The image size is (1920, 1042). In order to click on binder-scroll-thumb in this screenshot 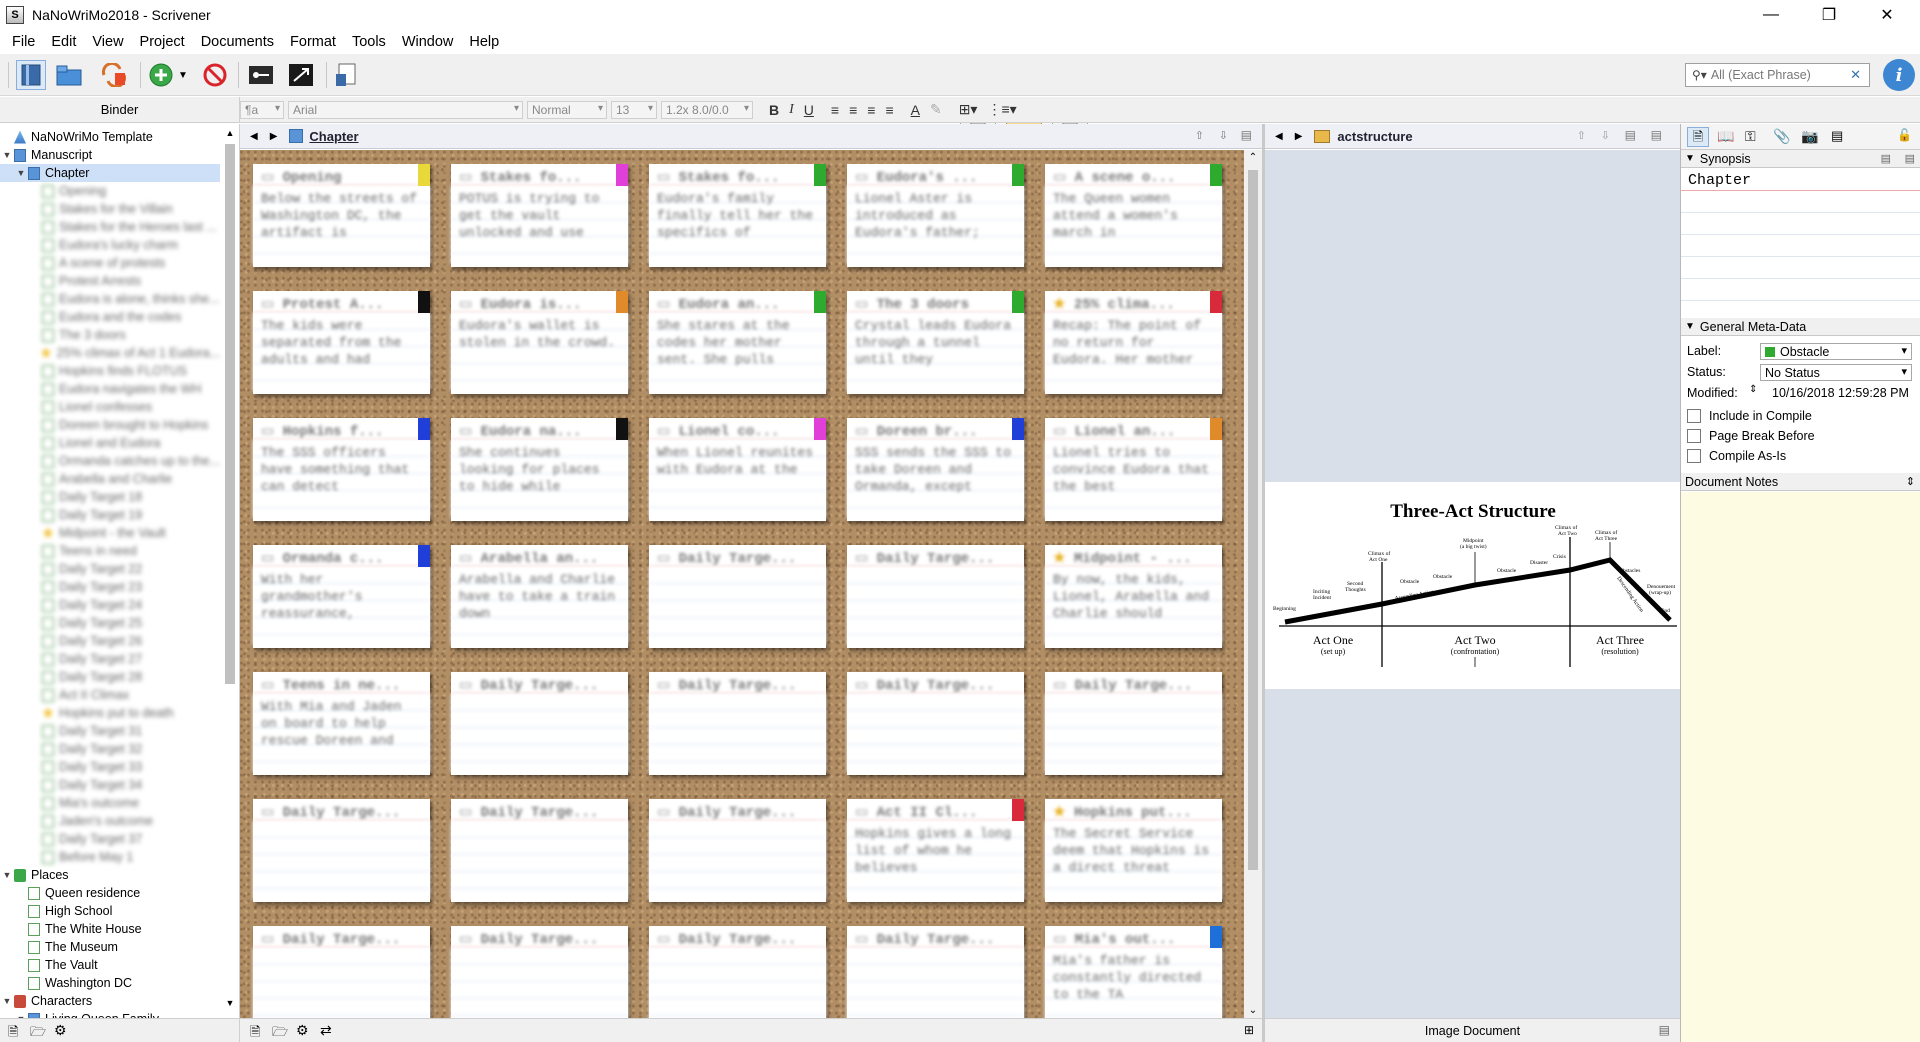, I will do `click(230, 414)`.